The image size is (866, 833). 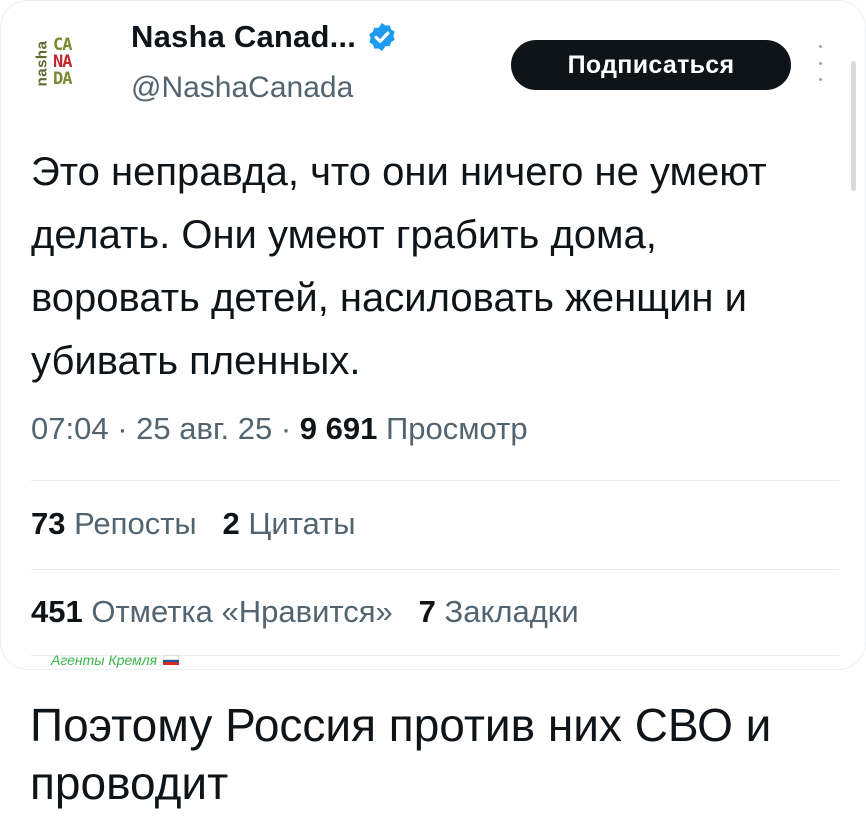 I want to click on repost-stats: 73 Репосты 2 Цитаты, so click(x=193, y=524).